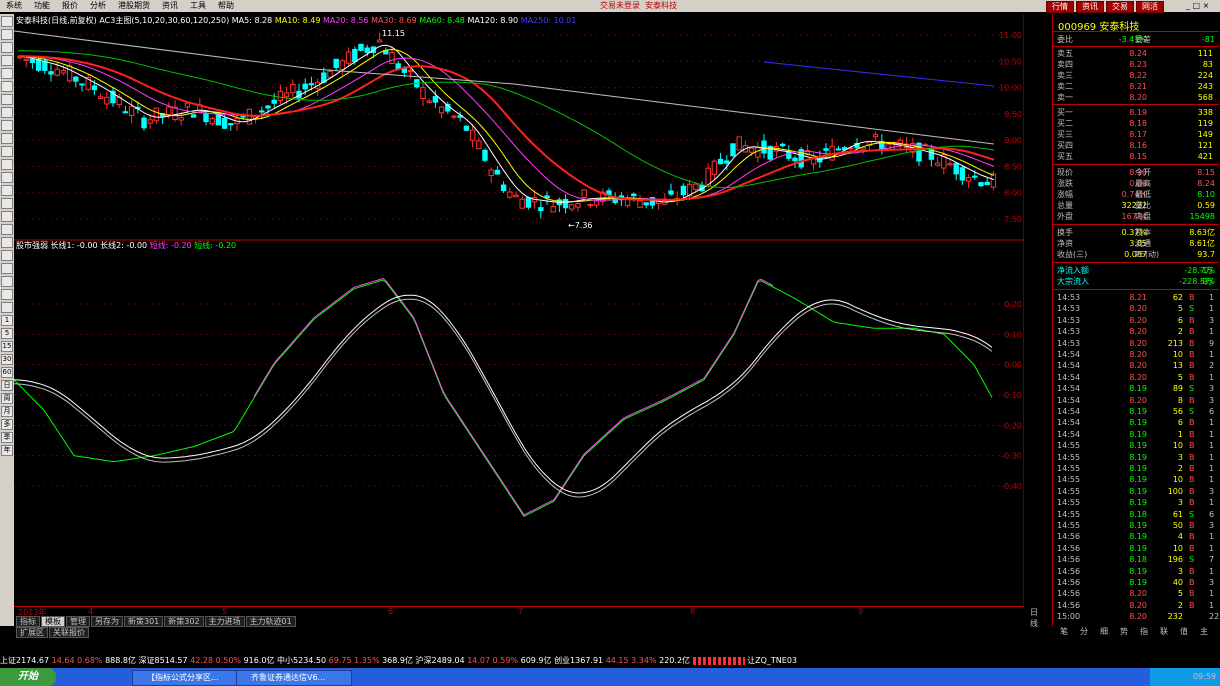 The width and height of the screenshot is (1220, 686). I want to click on bid-row: 买五 8.15 421, so click(1136, 156).